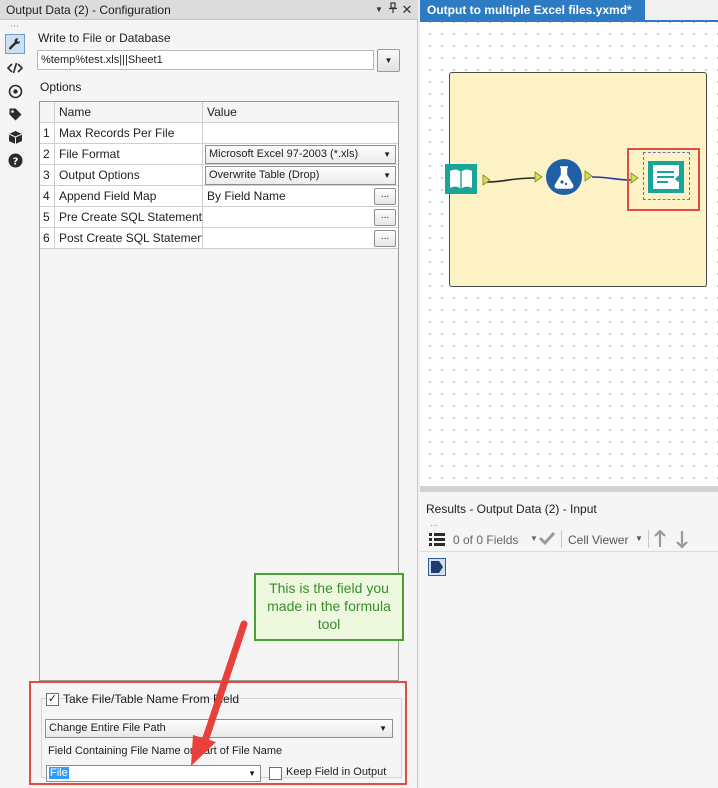 The width and height of the screenshot is (718, 788). What do you see at coordinates (264, 175) in the screenshot?
I see `output-options-value: Overwrite Table (Drop)` at bounding box center [264, 175].